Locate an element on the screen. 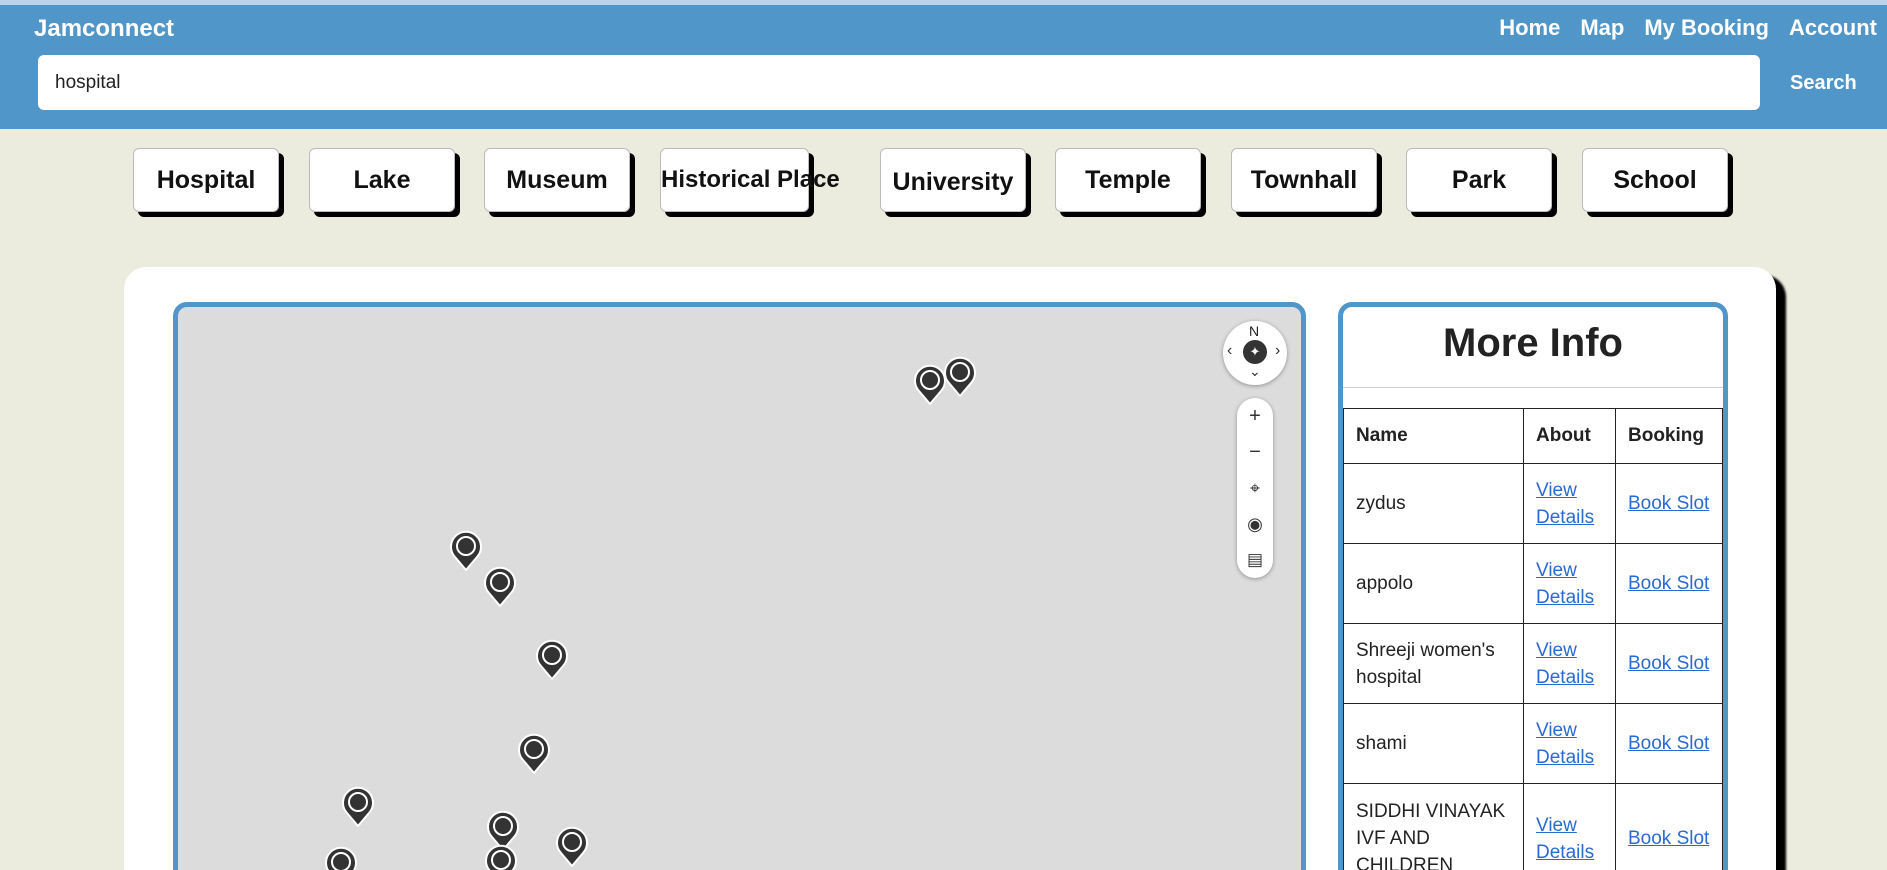 The width and height of the screenshot is (1887, 870). table-row: zydus View Details Book Slot is located at coordinates (1533, 503).